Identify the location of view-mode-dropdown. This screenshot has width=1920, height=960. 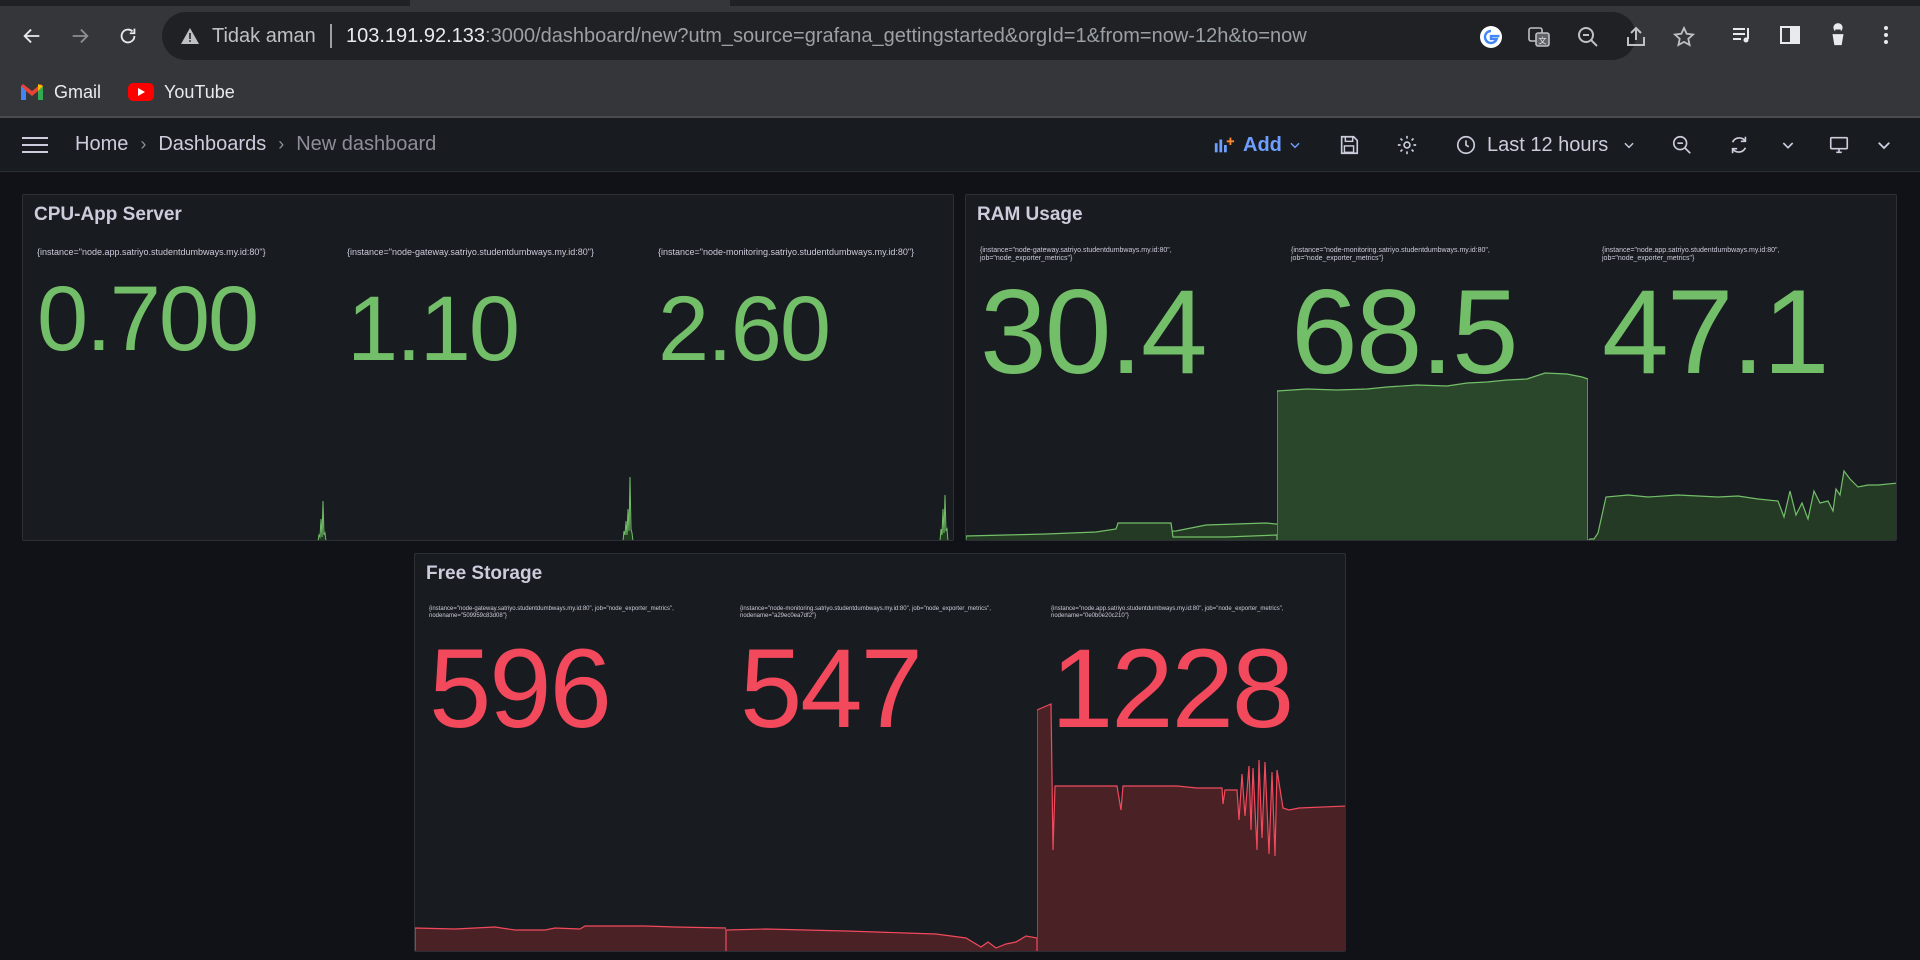
(1884, 145).